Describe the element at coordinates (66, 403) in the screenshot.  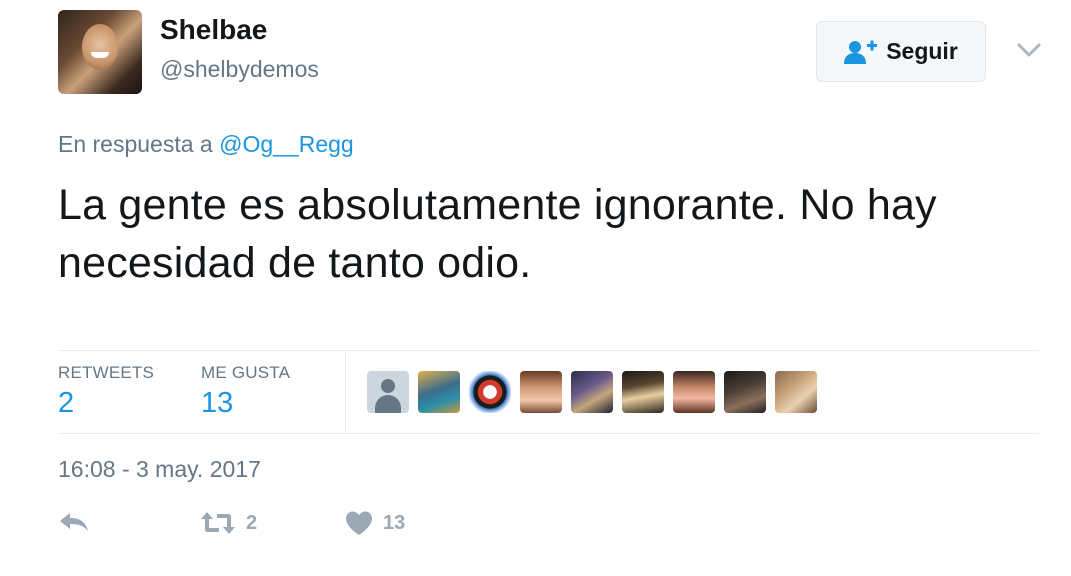
I see `retweets-count: 2` at that location.